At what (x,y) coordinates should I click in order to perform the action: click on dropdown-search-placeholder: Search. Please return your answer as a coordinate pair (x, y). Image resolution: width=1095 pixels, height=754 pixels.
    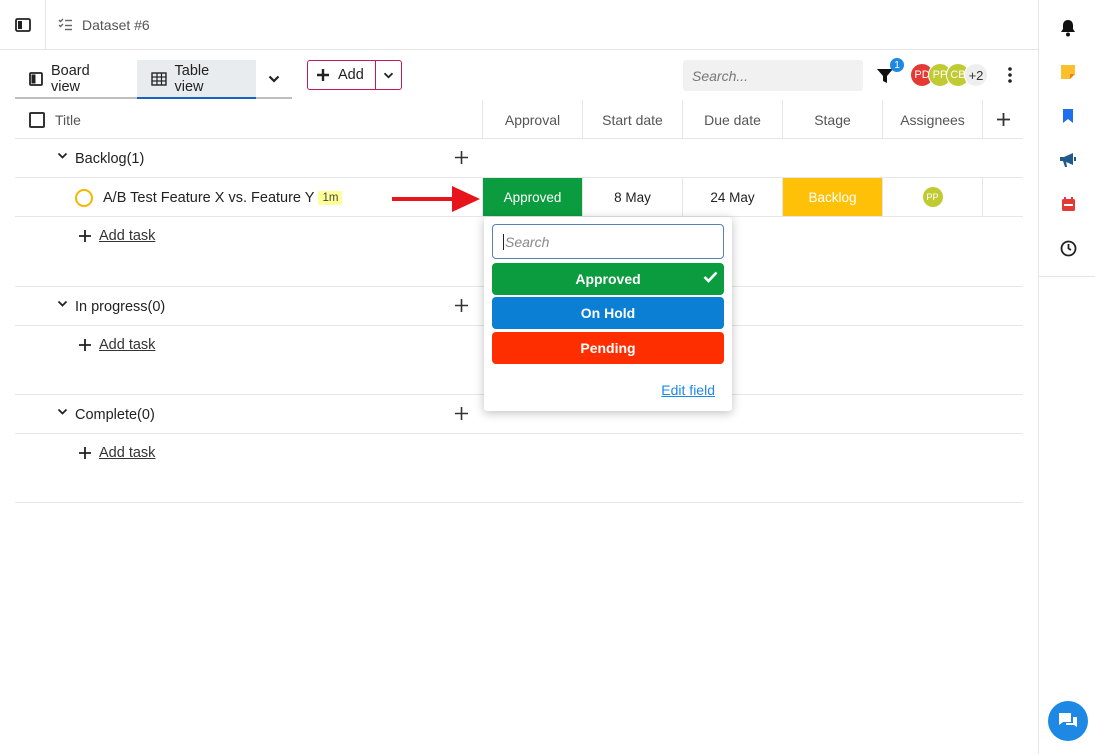
    Looking at the image, I should click on (527, 241).